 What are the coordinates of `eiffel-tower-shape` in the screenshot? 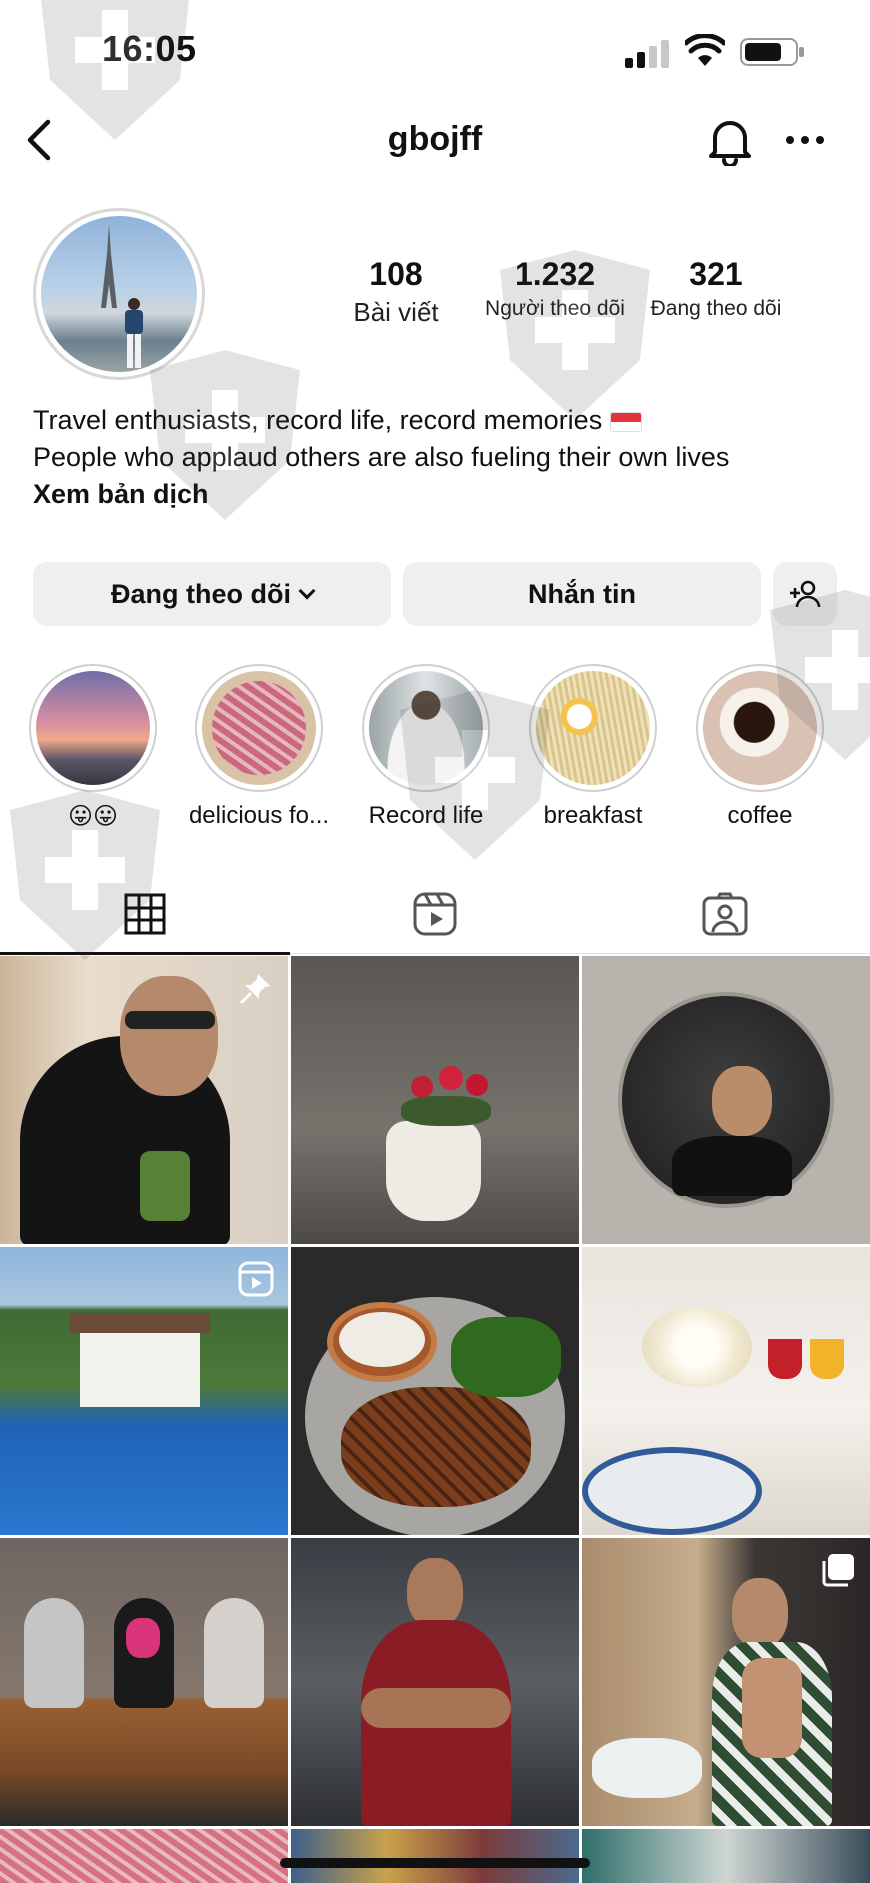 It's located at (109, 266).